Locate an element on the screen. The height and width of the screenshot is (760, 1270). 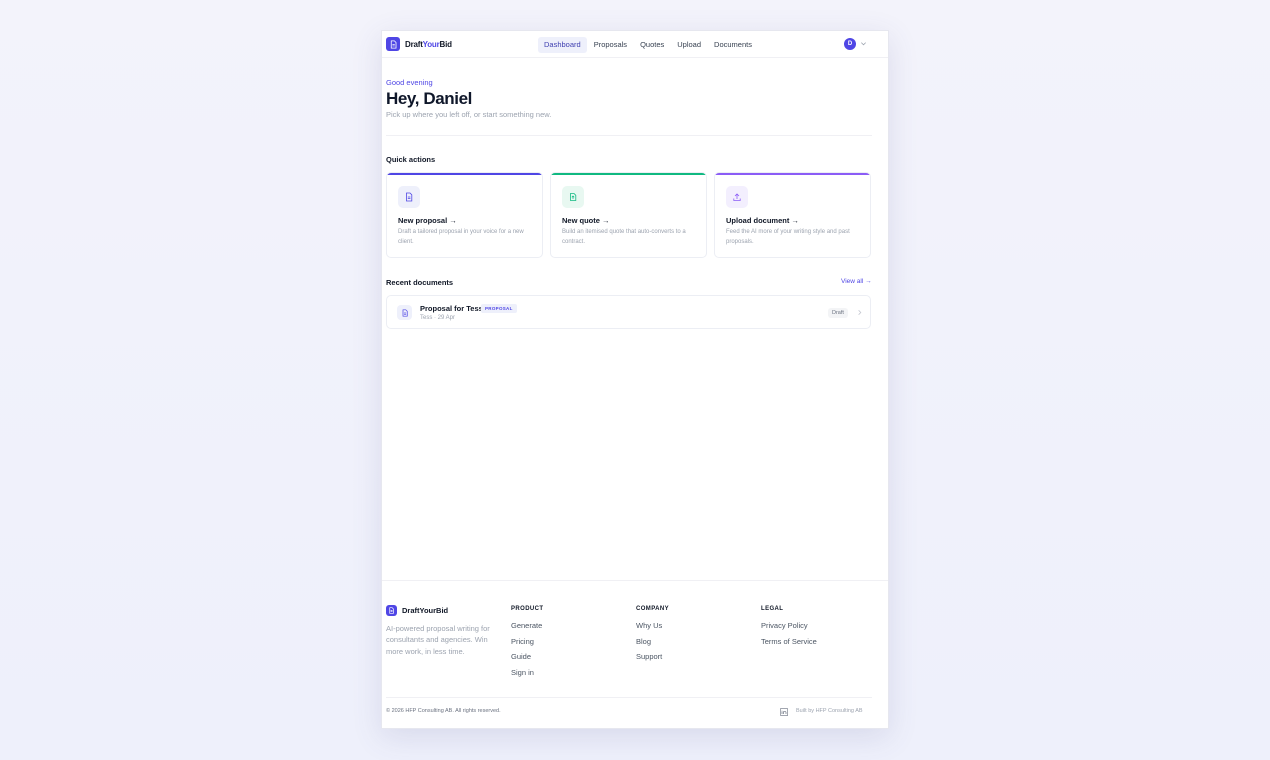
footer-heading: PRODUCT is located at coordinates (527, 609).